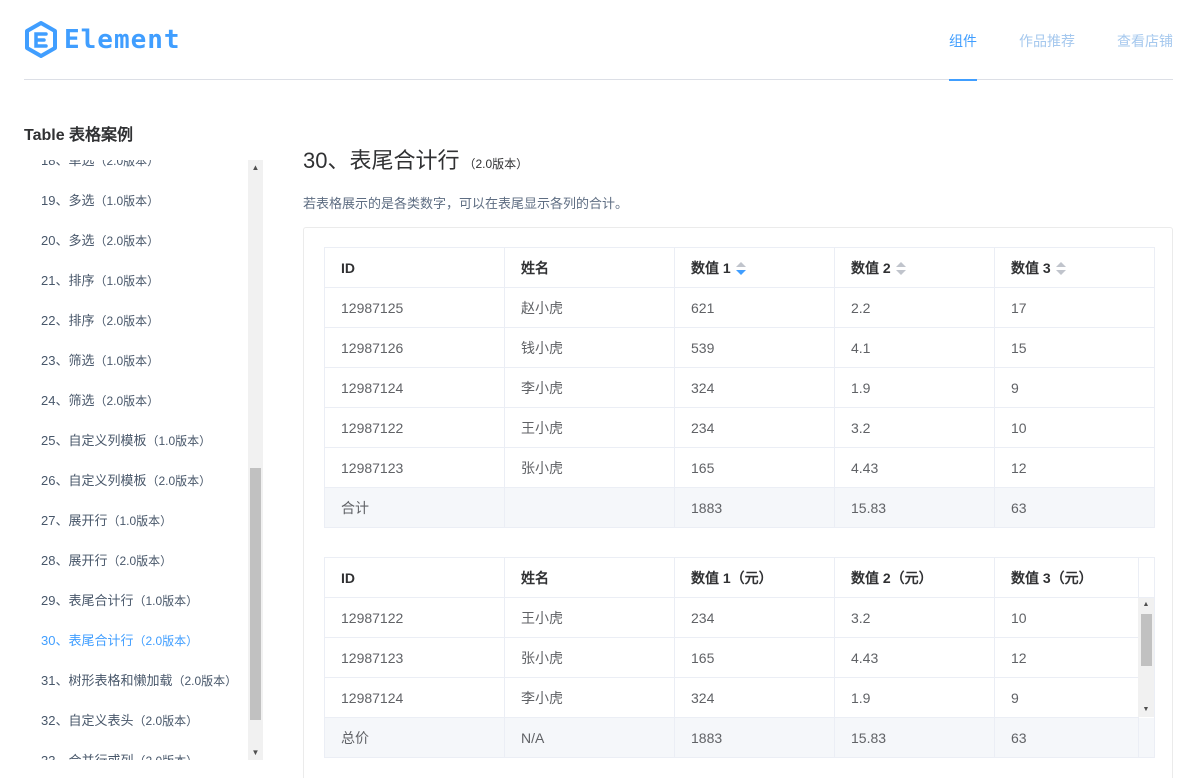  Describe the element at coordinates (892, 577) in the screenshot. I see `column-header-label: 数值 2（元）` at that location.